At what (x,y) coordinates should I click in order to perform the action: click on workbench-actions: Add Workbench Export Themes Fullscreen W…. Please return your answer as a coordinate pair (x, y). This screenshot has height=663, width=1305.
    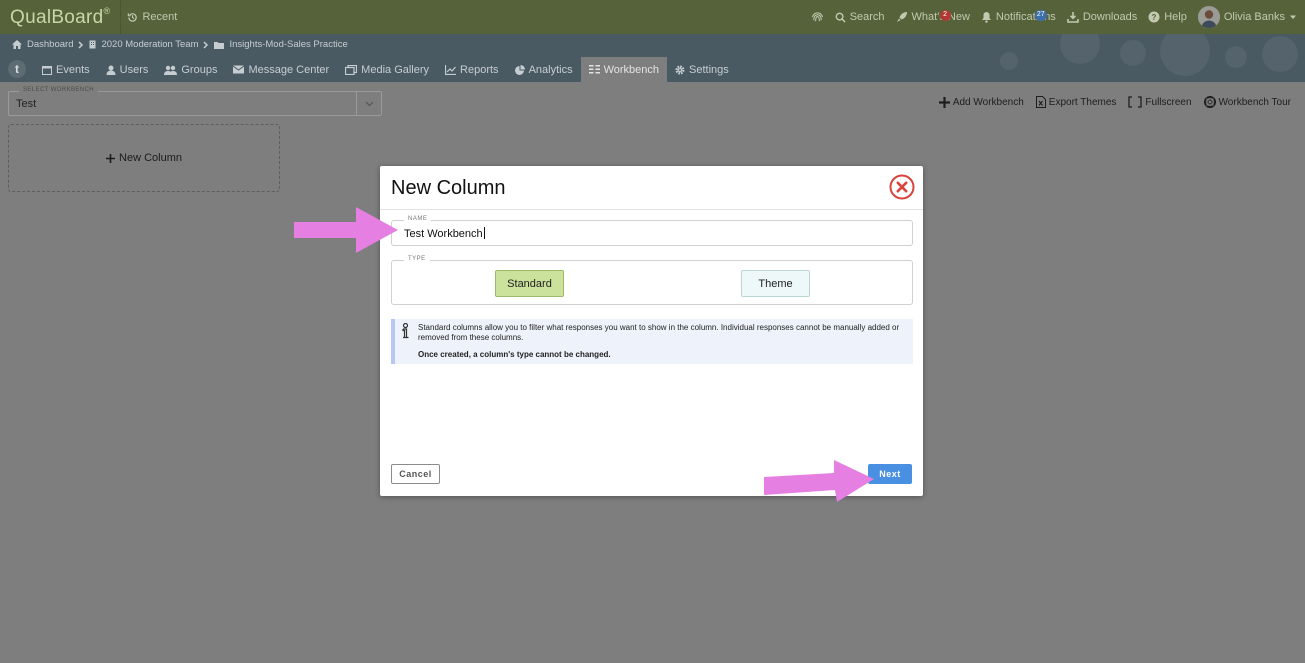
    Looking at the image, I should click on (1114, 102).